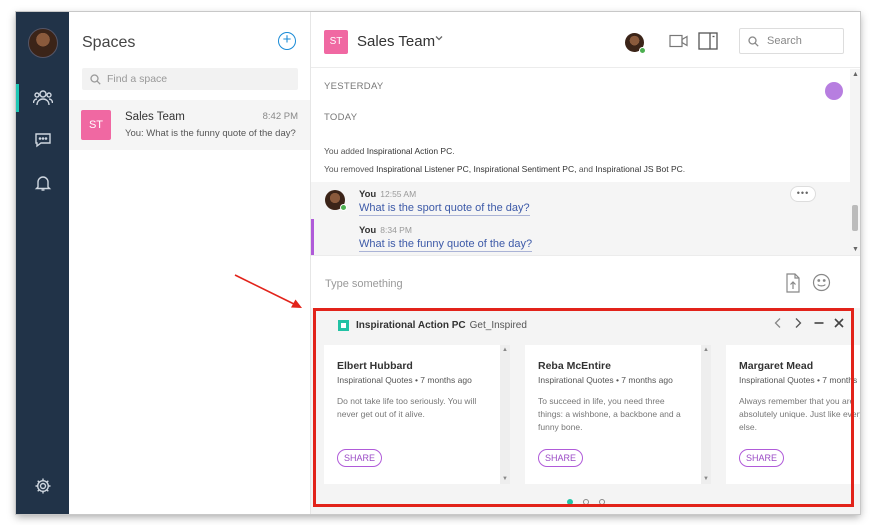 This screenshot has height=525, width=872. I want to click on attach-icon, so click(793, 285).